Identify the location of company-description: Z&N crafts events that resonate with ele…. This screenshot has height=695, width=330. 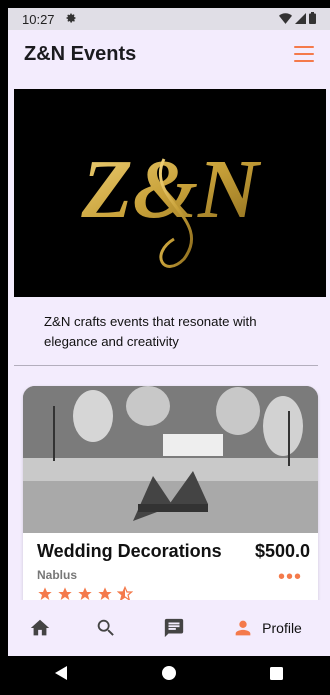
(150, 331).